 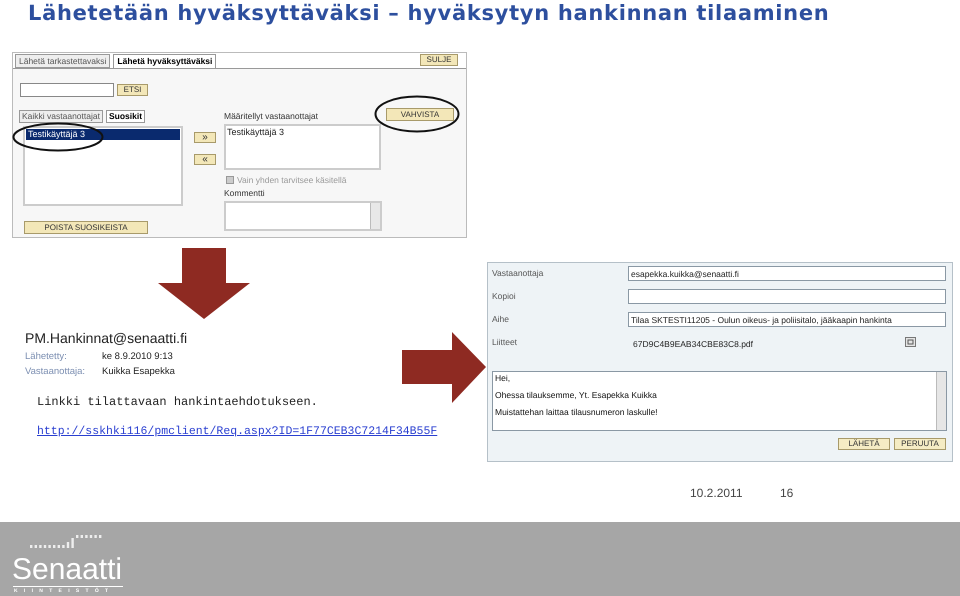 What do you see at coordinates (86, 227) in the screenshot?
I see `button: POISTA SUOSIKEISTA` at bounding box center [86, 227].